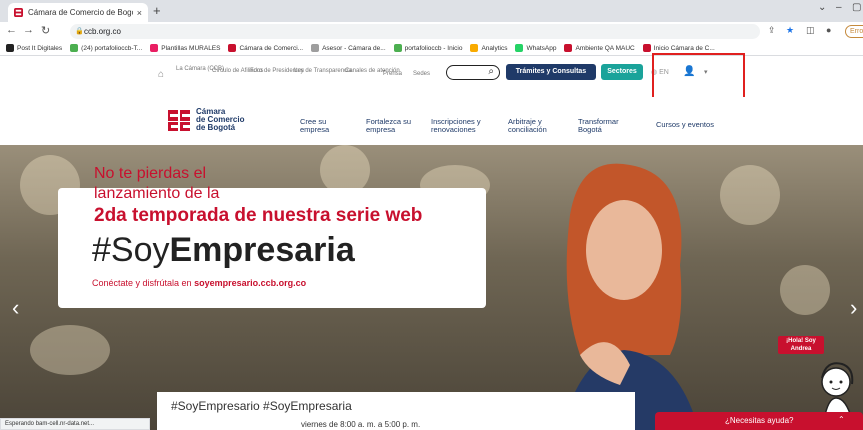 Image resolution: width=863 pixels, height=430 pixels. I want to click on back-icon: ←, so click(11, 30).